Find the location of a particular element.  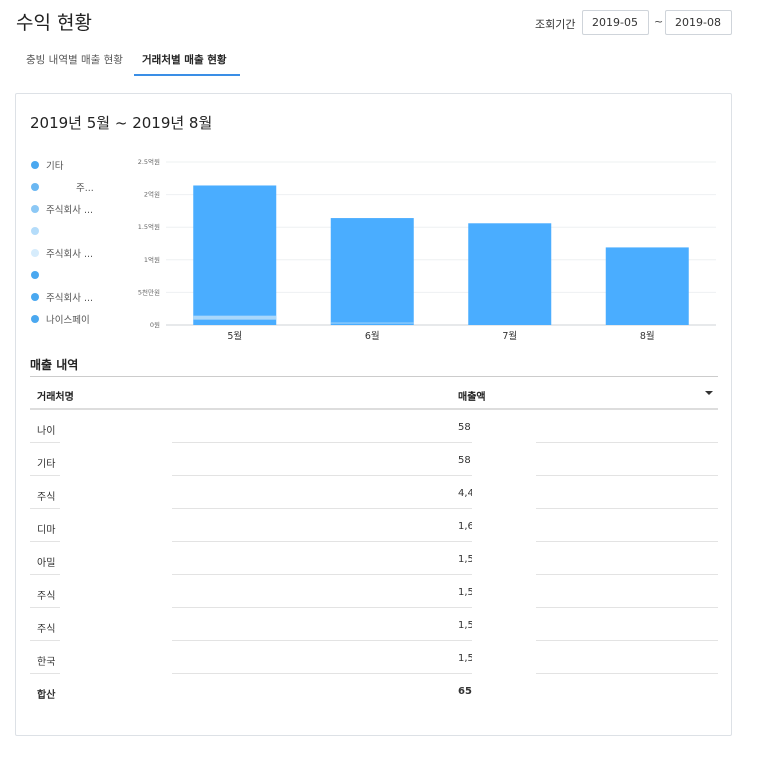

cell-client-name: 디마 is located at coordinates (46, 530).